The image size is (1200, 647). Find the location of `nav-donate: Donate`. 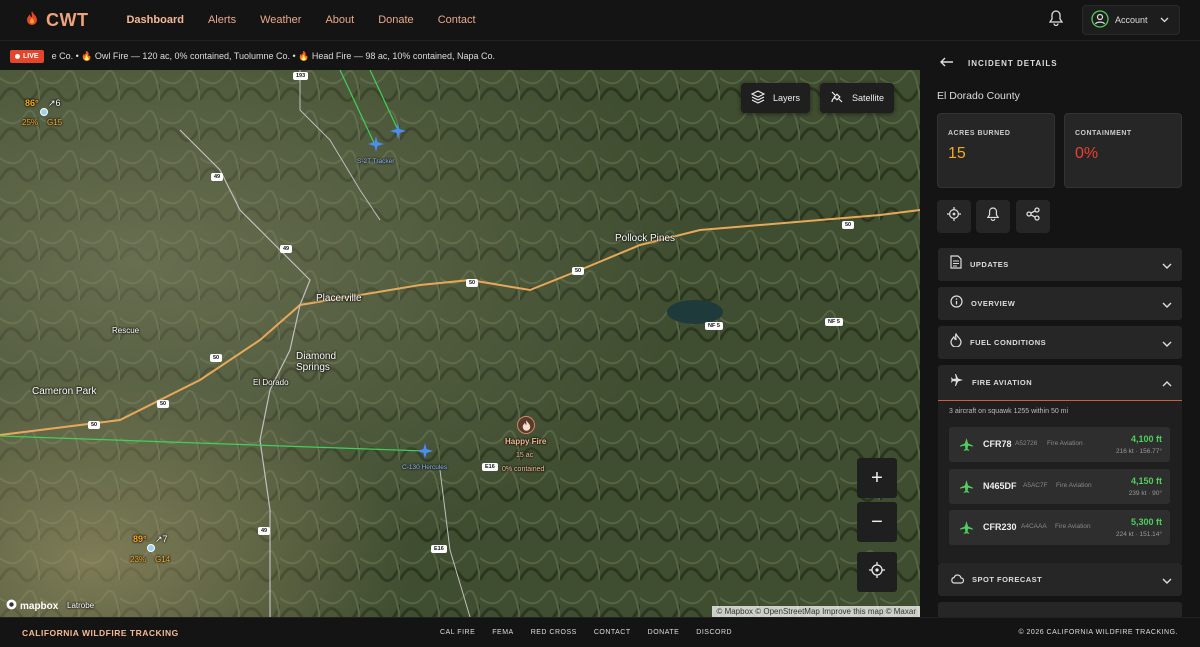

nav-donate: Donate is located at coordinates (395, 20).